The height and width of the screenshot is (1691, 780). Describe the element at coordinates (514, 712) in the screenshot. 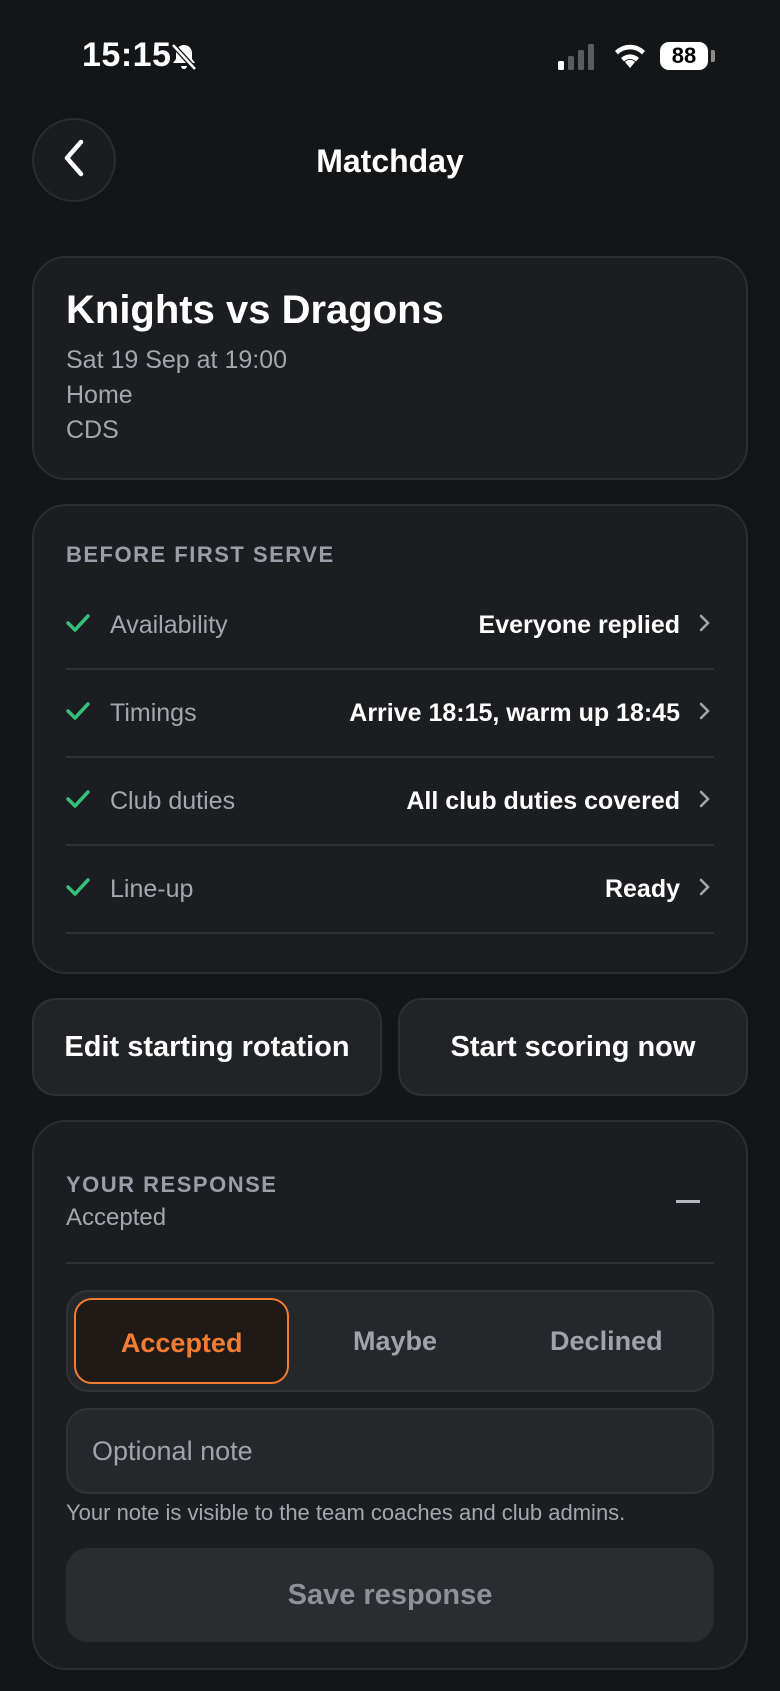

I see `checklist-value: Arrive 18:15, warm up 18:45` at that location.